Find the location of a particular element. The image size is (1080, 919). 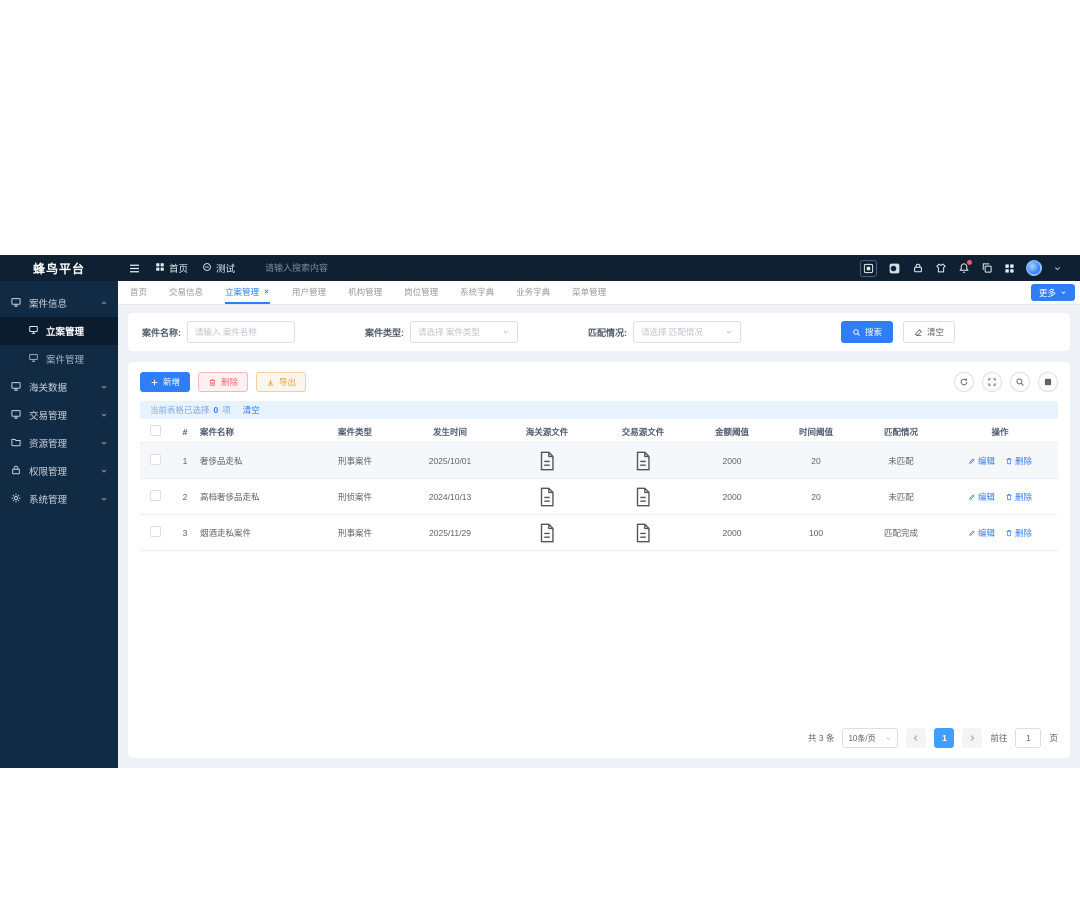

apps-grid-icon is located at coordinates (1009, 268).